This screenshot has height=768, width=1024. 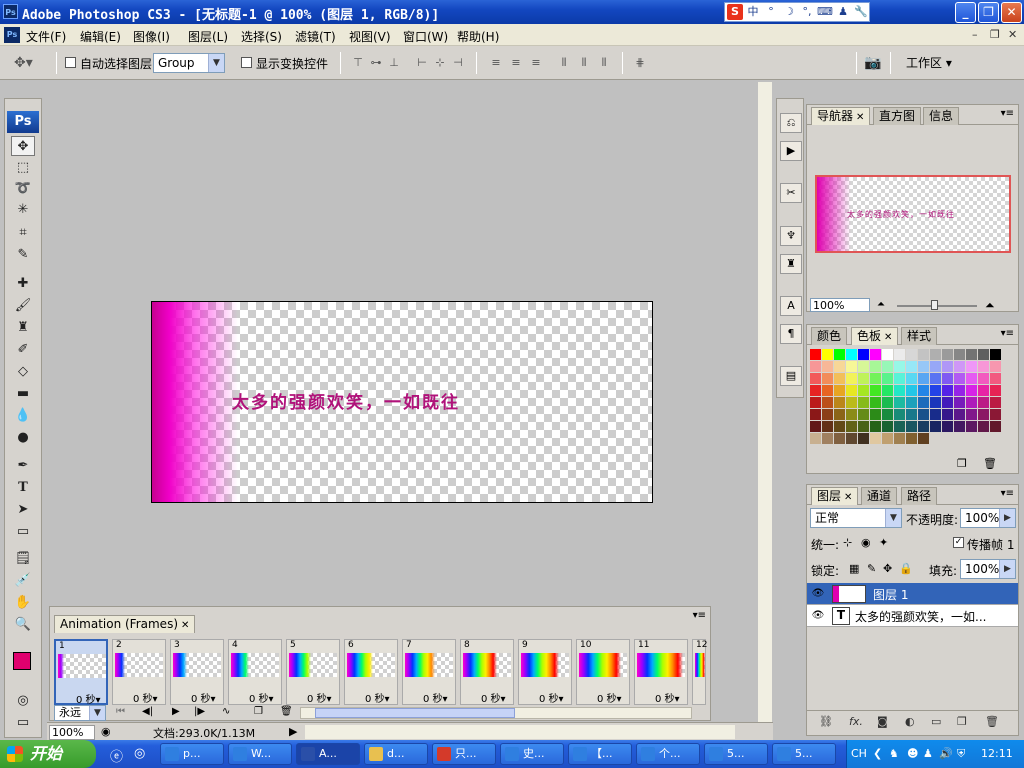 What do you see at coordinates (23, 723) in the screenshot?
I see `screen-mode-icon: ▭` at bounding box center [23, 723].